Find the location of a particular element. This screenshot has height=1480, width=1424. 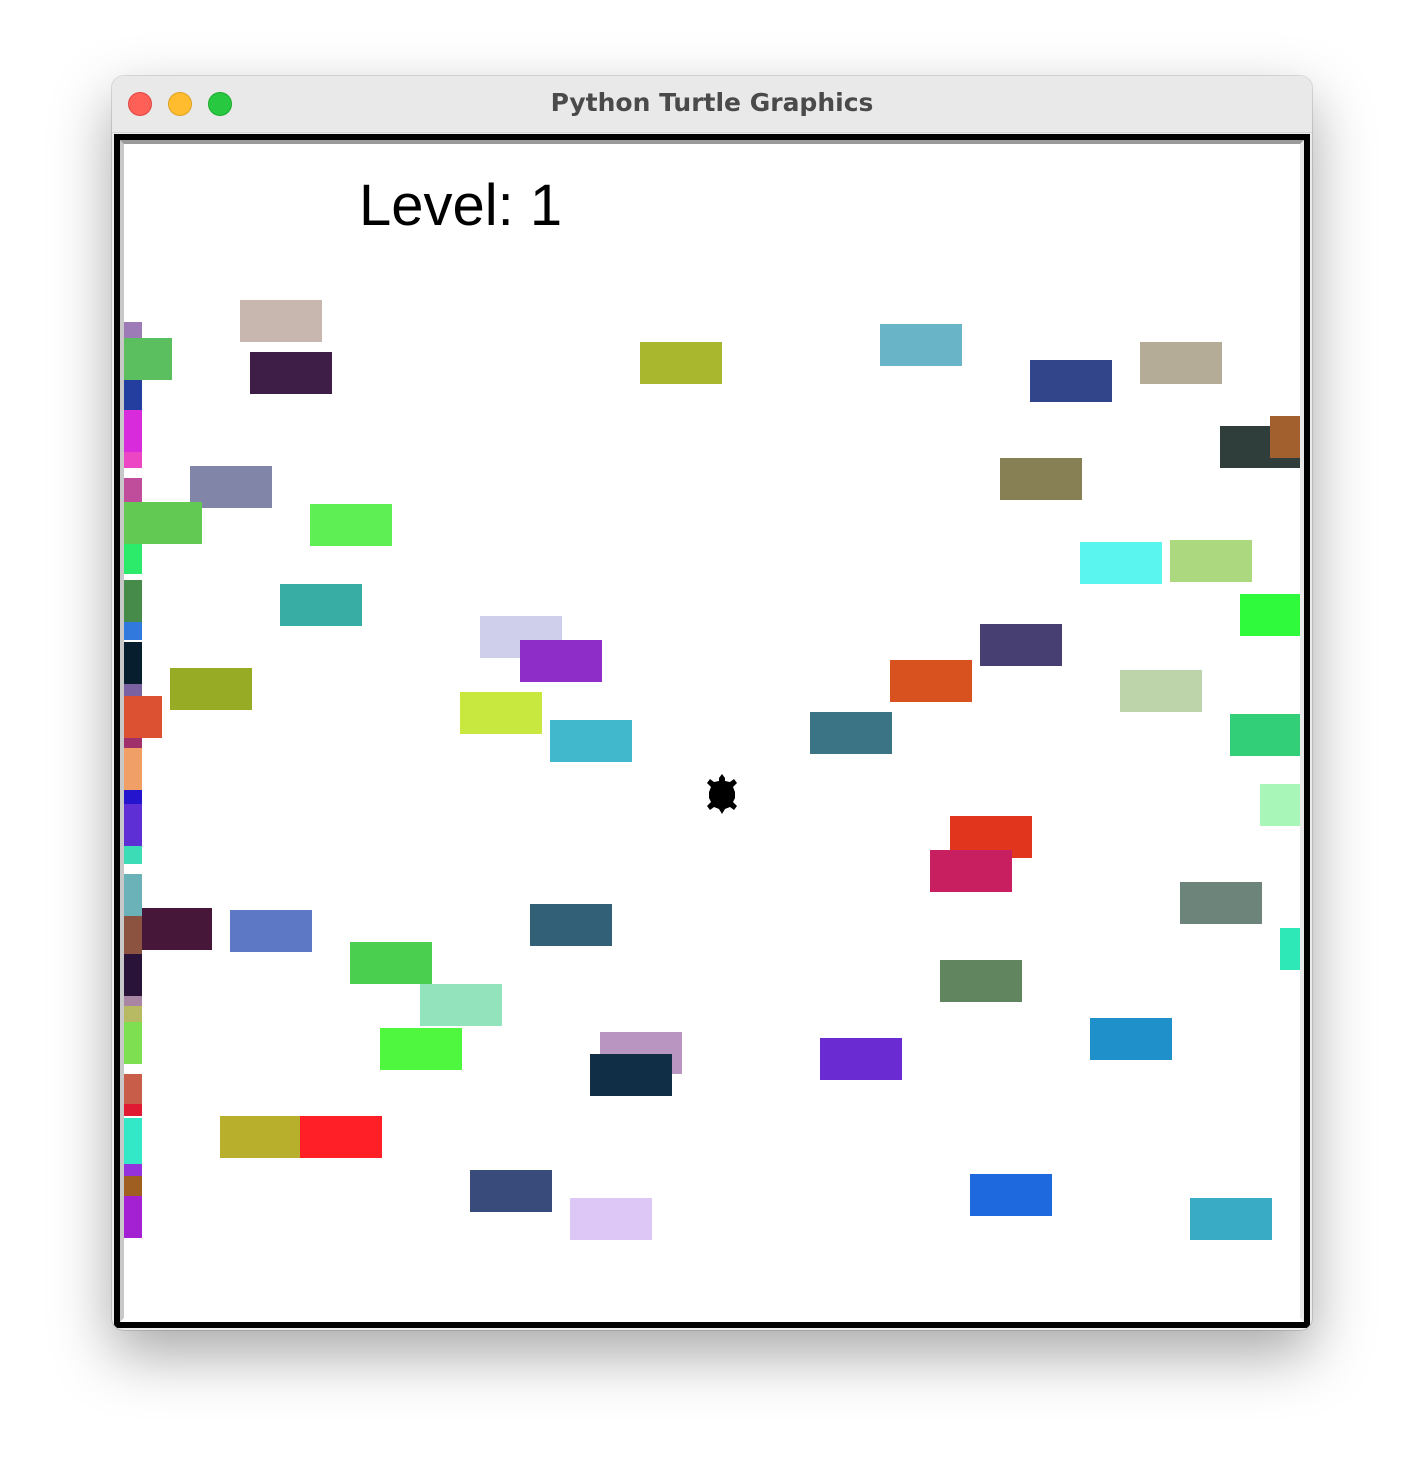

level-label: Level: 1 is located at coordinates (461, 205).